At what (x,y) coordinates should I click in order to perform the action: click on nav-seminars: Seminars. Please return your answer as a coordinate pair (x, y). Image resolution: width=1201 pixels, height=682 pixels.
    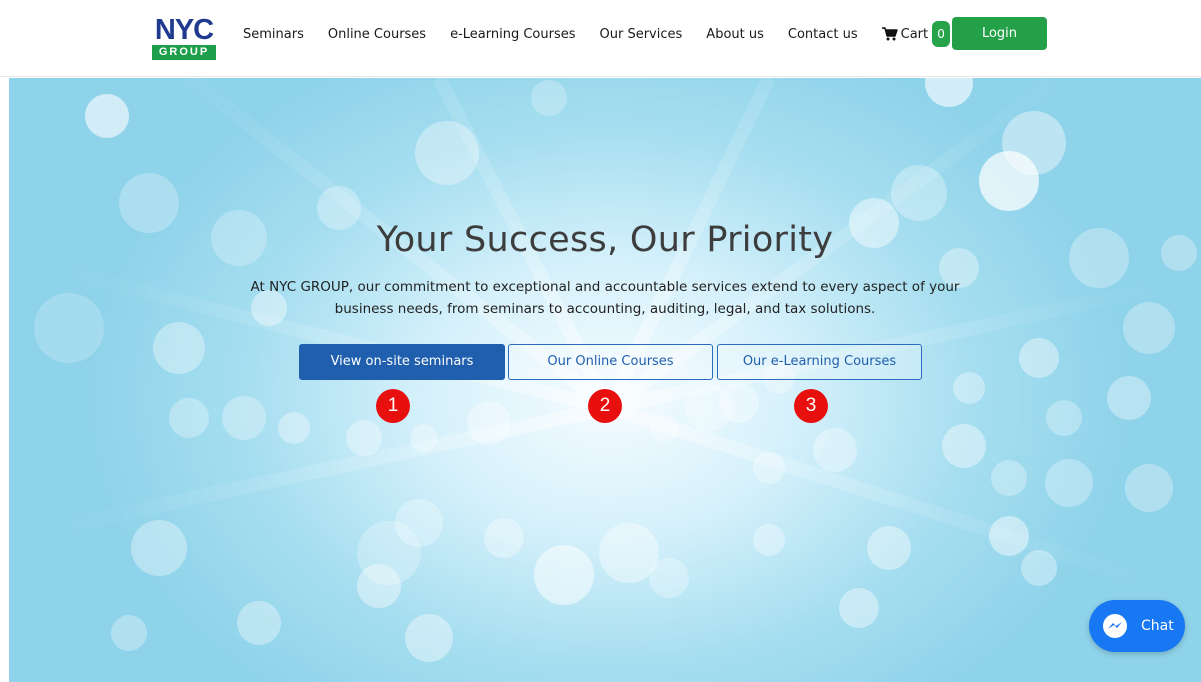
    Looking at the image, I should click on (273, 34).